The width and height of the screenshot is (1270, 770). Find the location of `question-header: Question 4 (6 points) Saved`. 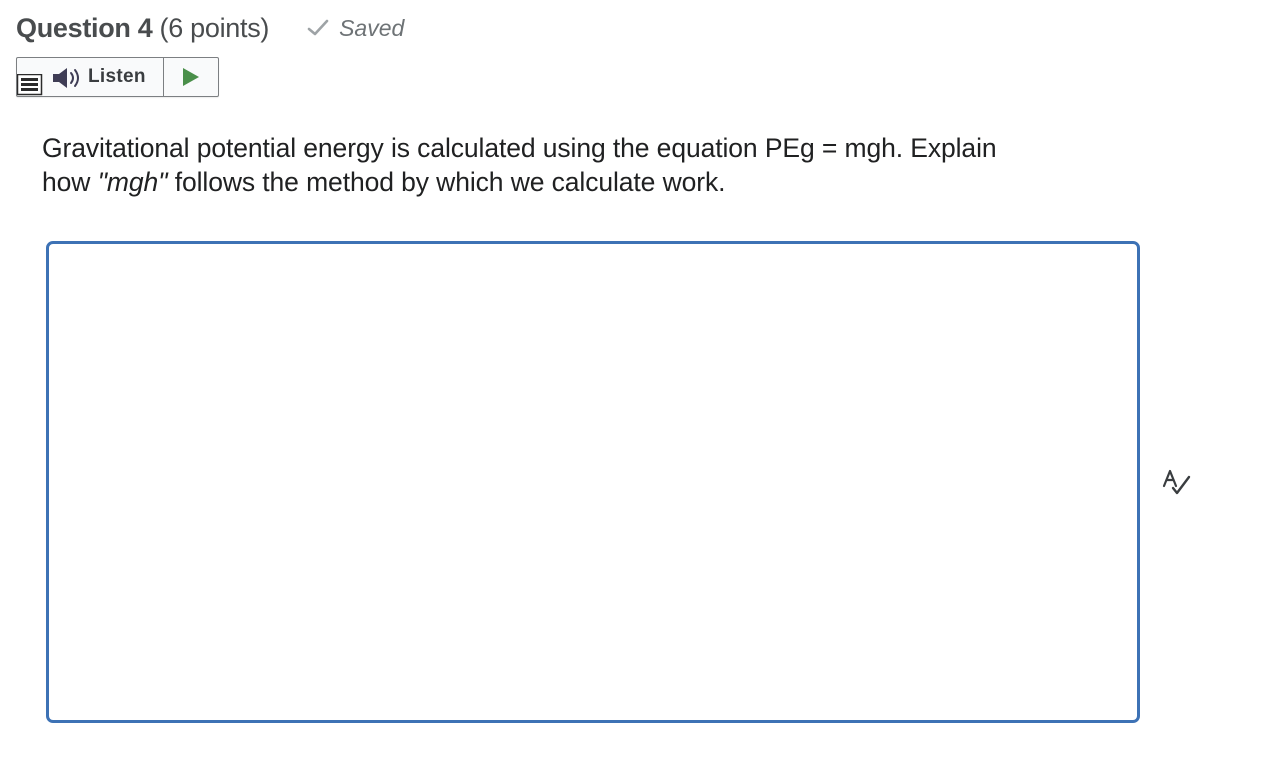

question-header: Question 4 (6 points) Saved is located at coordinates (210, 28).